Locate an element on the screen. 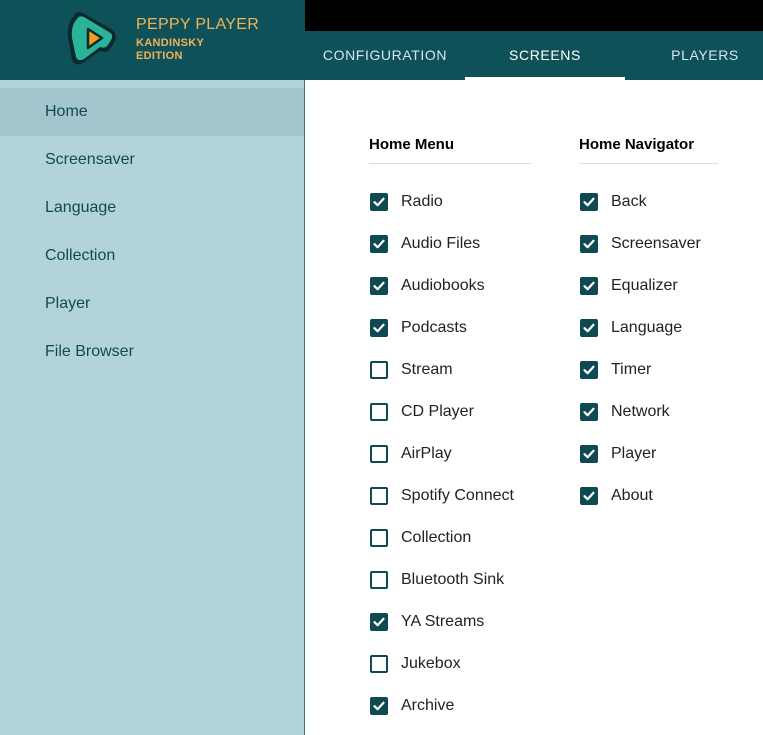 The height and width of the screenshot is (735, 763). home-navigator-option-screensaver: Screensaver is located at coordinates (640, 244).